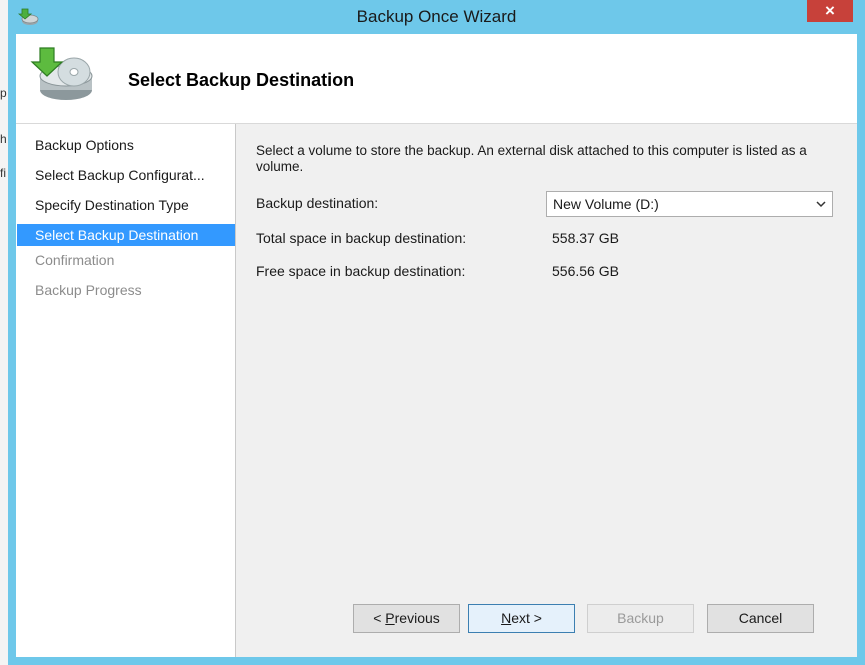 The image size is (865, 665). What do you see at coordinates (75, 260) in the screenshot?
I see `step-confirmation: Confirmation` at bounding box center [75, 260].